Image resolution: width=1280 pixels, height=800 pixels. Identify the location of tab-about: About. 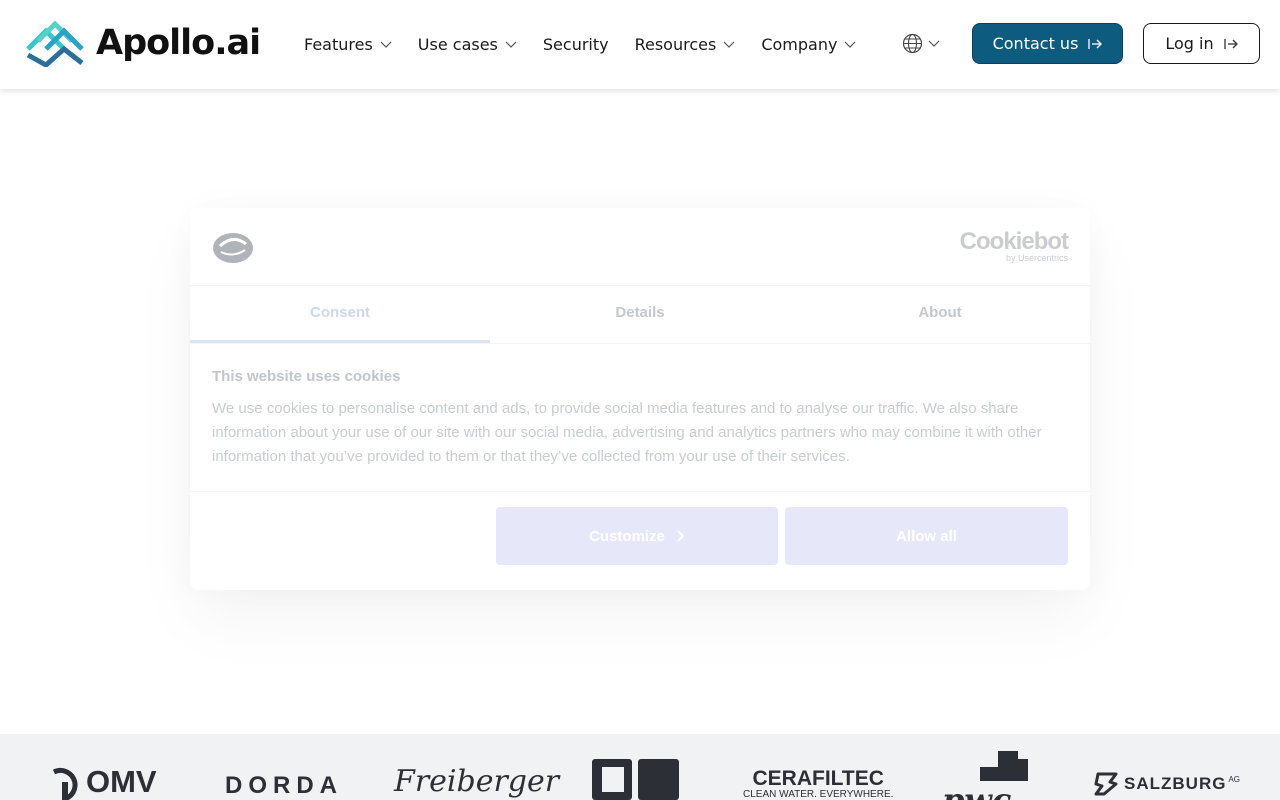
(940, 314).